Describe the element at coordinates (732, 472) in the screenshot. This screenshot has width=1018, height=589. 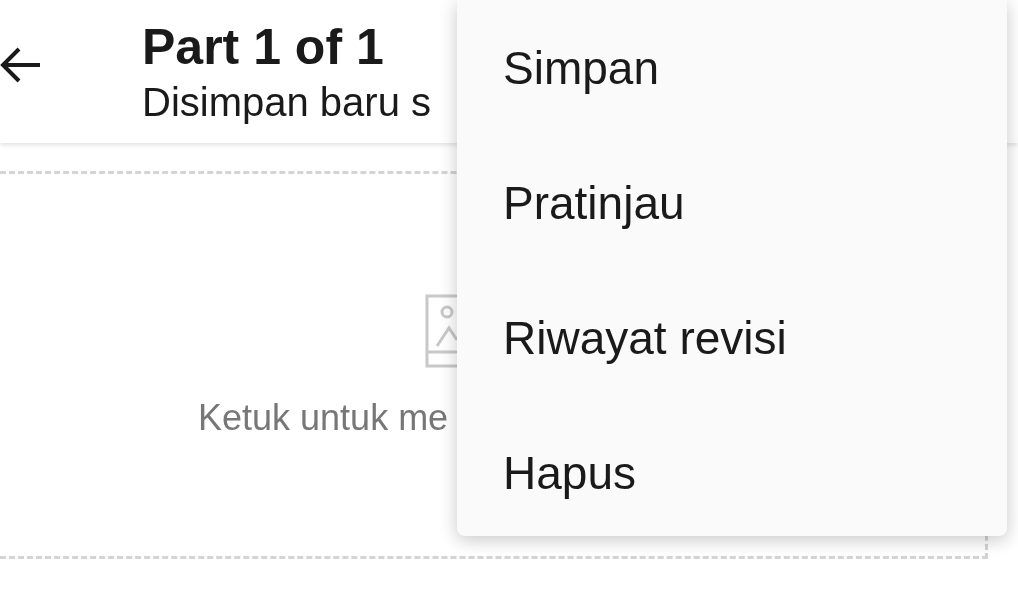
I see `menu-item: Hapus` at that location.